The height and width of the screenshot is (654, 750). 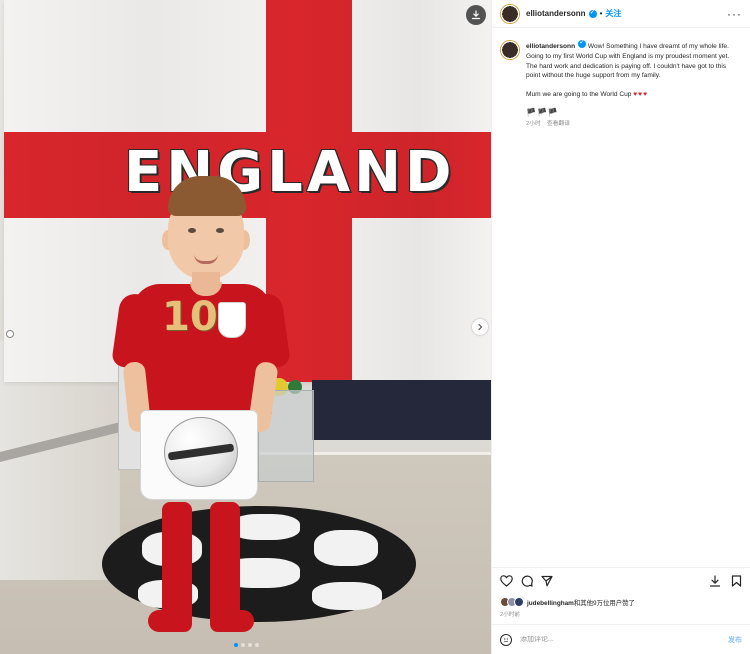 What do you see at coordinates (519, 602) in the screenshot?
I see `liker-avatar` at bounding box center [519, 602].